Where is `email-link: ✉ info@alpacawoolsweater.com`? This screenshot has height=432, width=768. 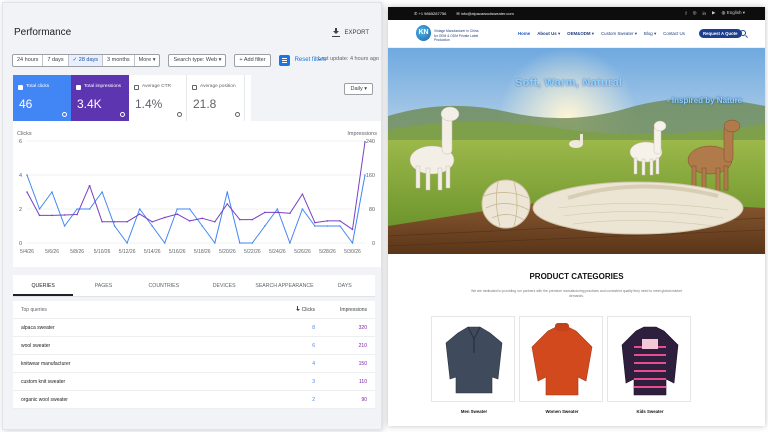
email-link: ✉ info@alpacawoolsweater.com is located at coordinates (484, 13).